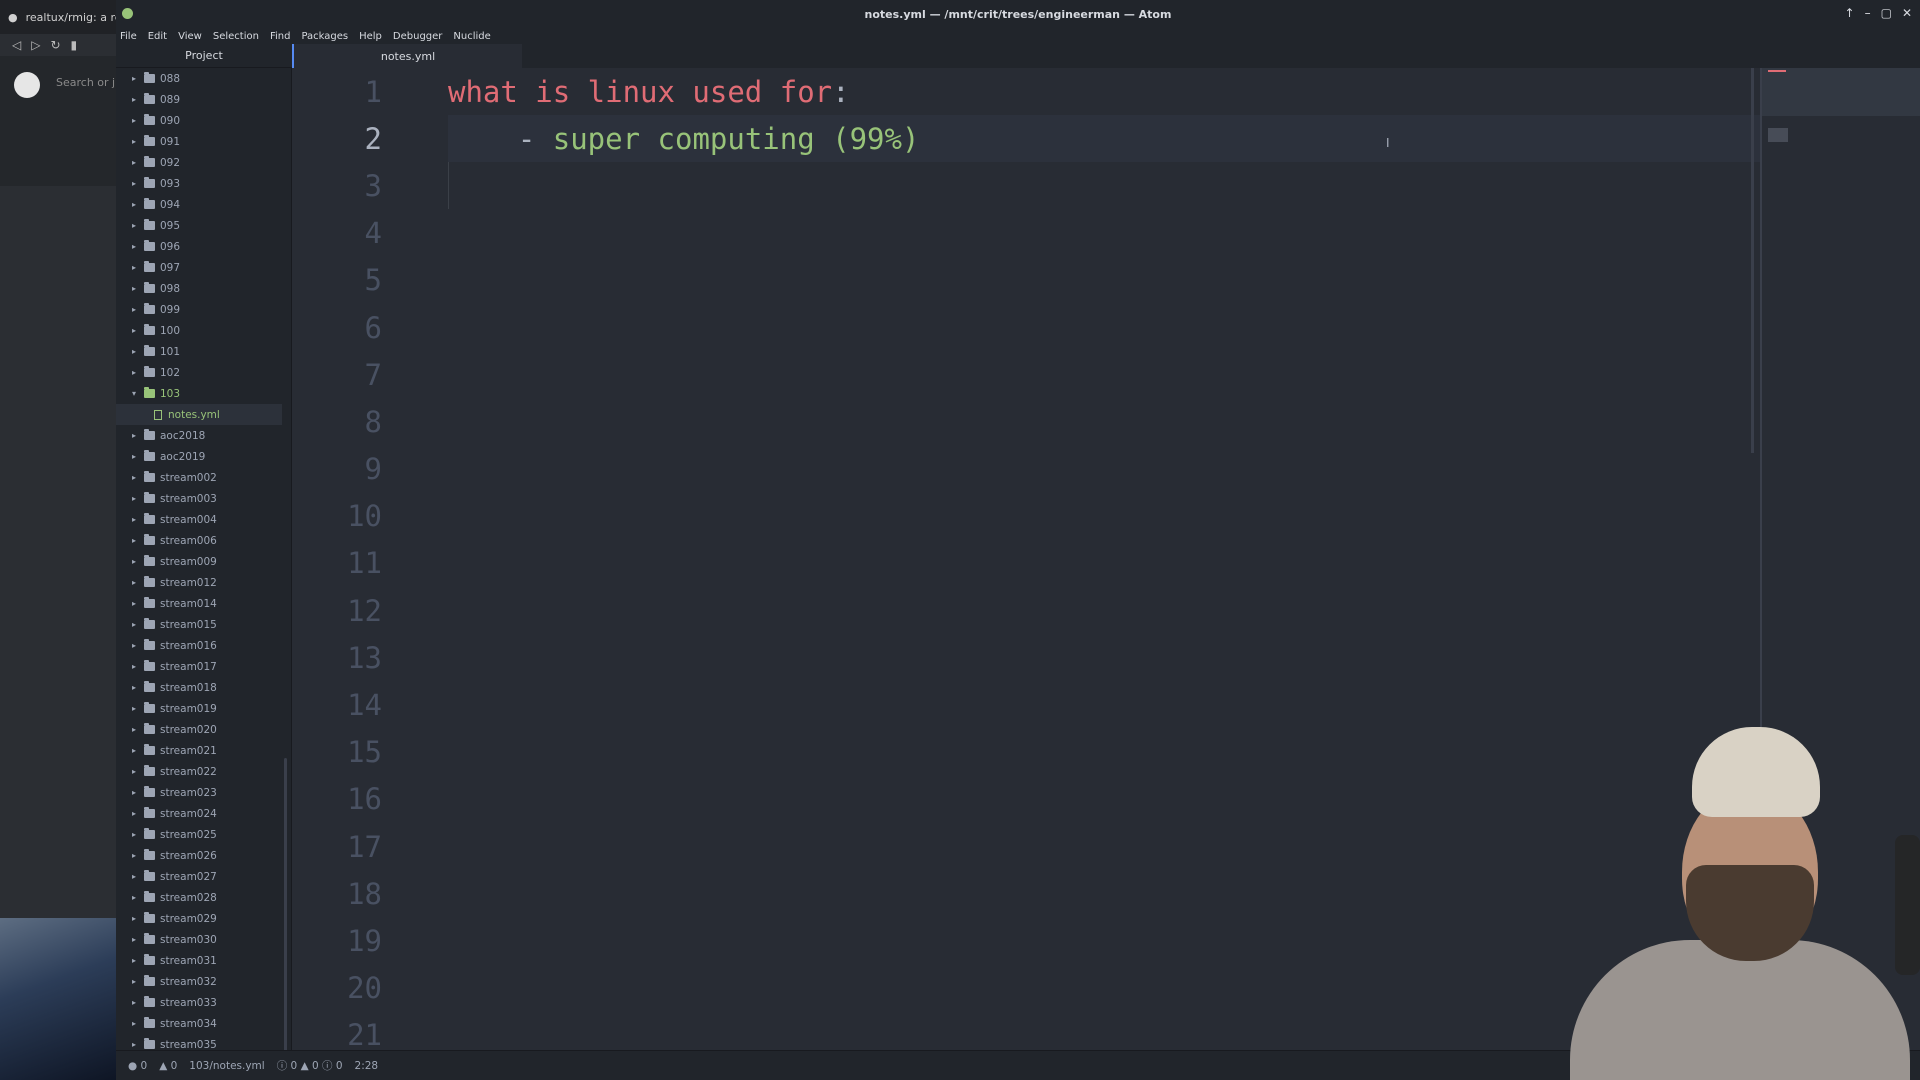 The height and width of the screenshot is (1080, 1920). Describe the element at coordinates (342, 893) in the screenshot. I see `line-number: 18` at that location.